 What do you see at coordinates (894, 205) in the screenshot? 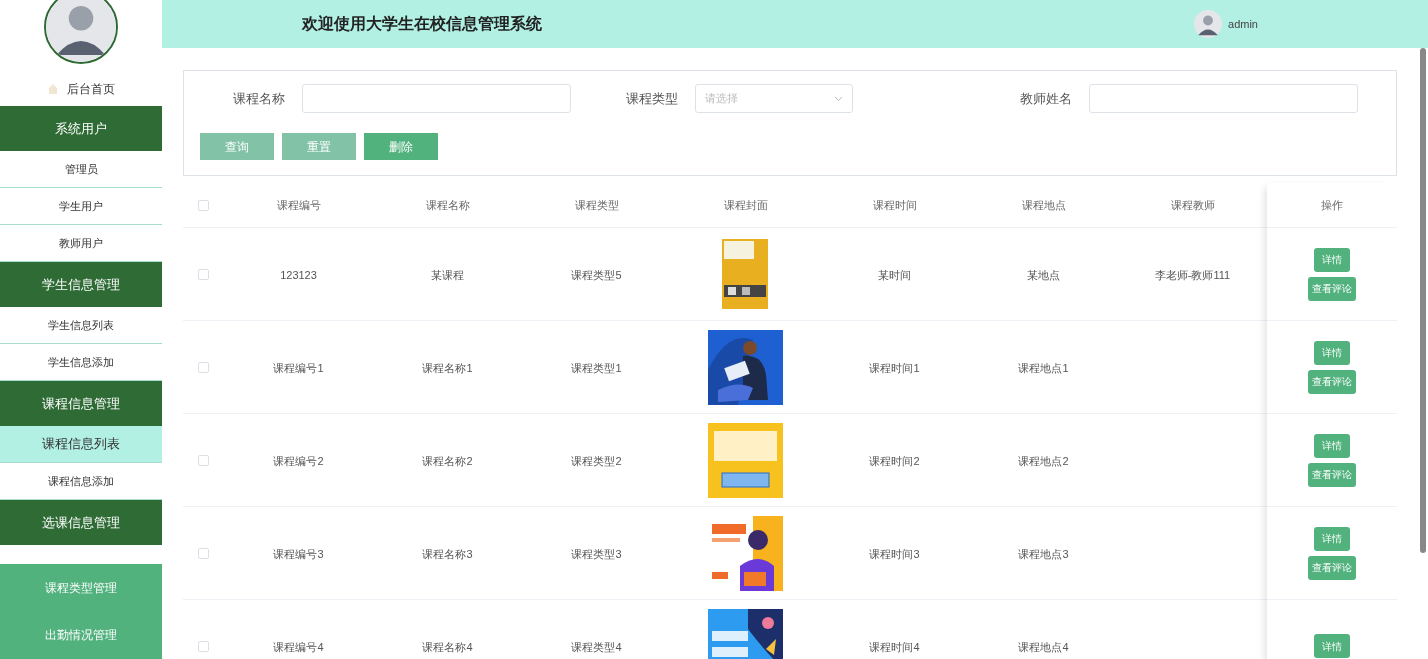
I see `column-header: 课程时间` at bounding box center [894, 205].